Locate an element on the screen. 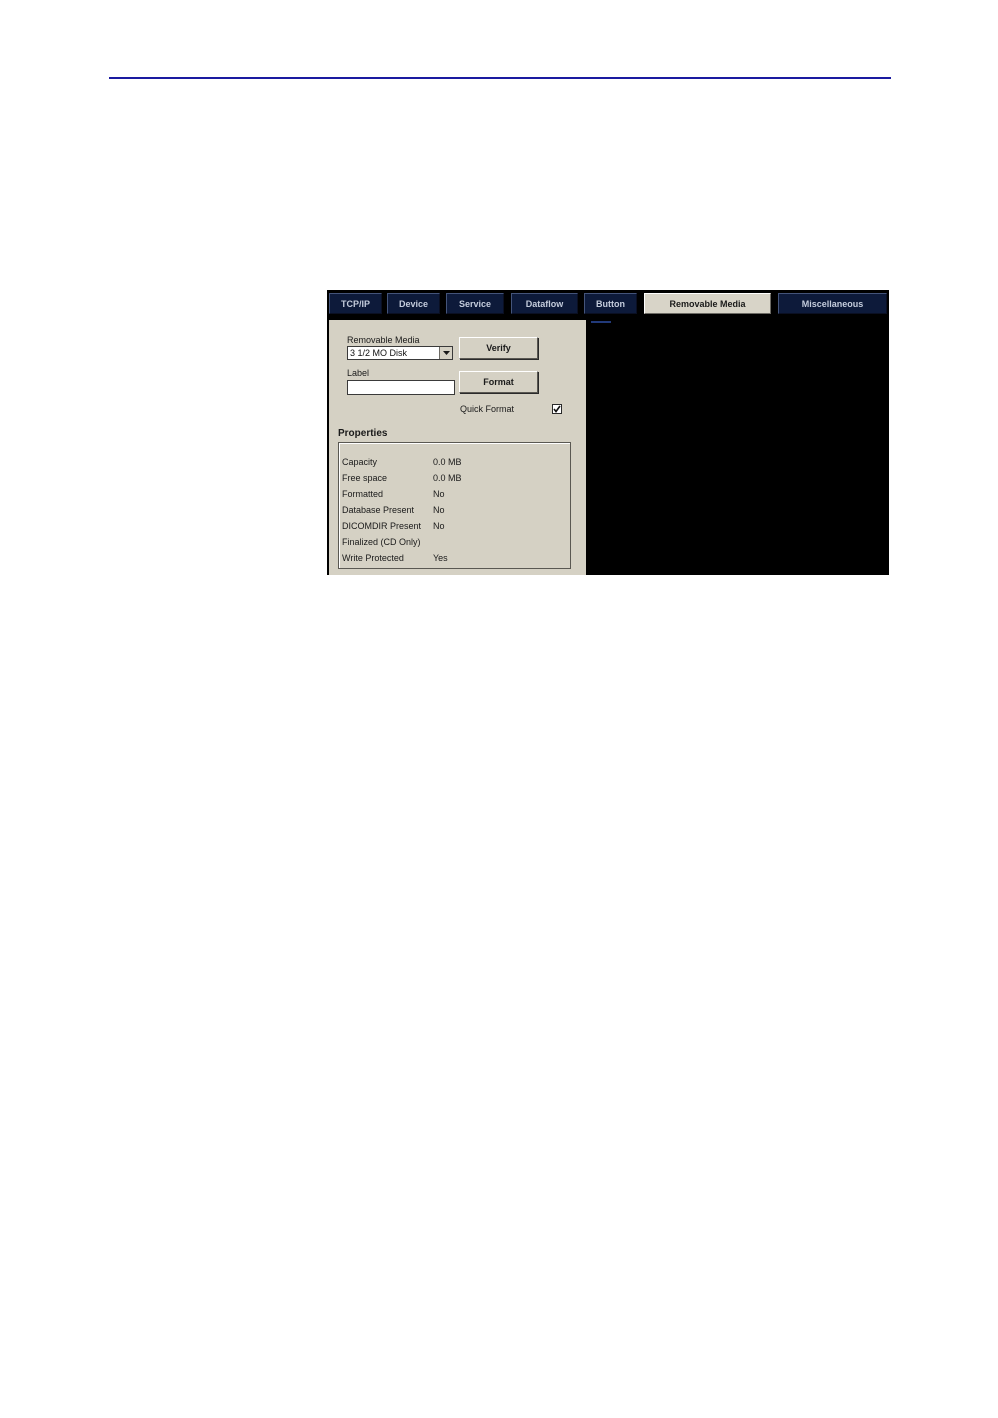 This screenshot has width=998, height=1418. quick-format-label: Quick Format is located at coordinates (487, 409).